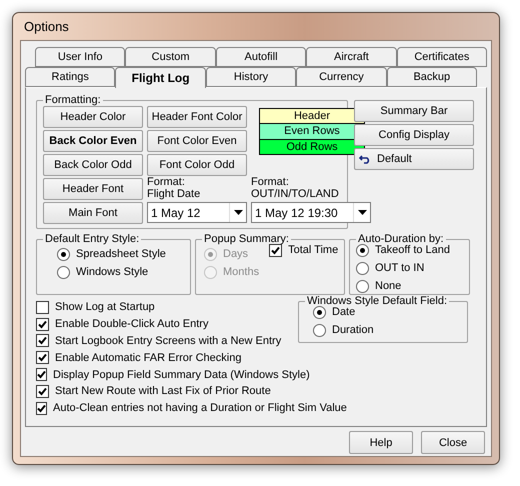  What do you see at coordinates (365, 159) in the screenshot?
I see `undo-icon` at bounding box center [365, 159].